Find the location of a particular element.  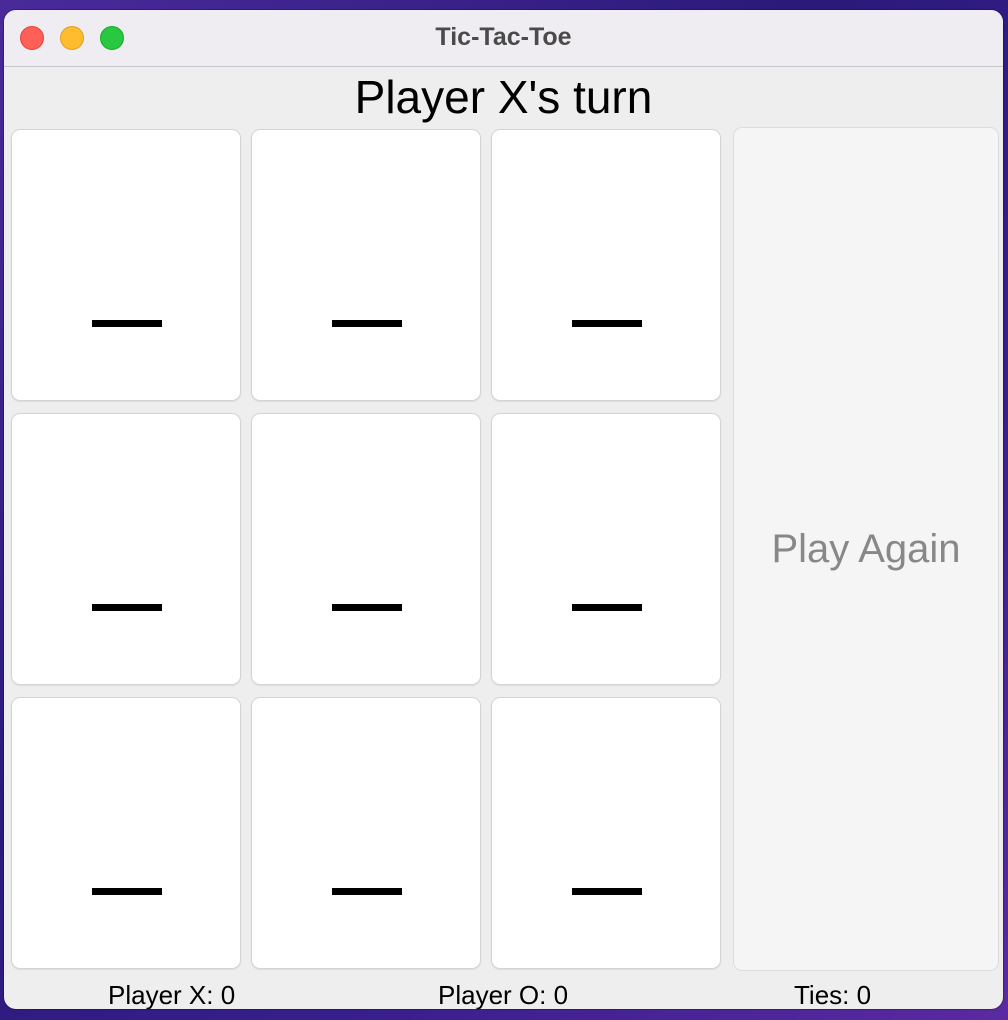

window-title: Tic-Tac-Toe is located at coordinates (503, 37).